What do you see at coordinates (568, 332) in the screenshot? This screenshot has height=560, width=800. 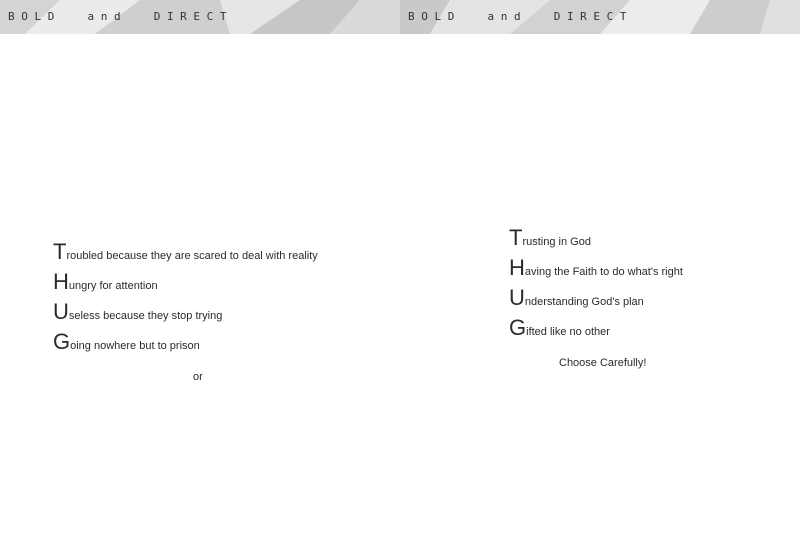 I see `acrostic-text: ifted like no other` at bounding box center [568, 332].